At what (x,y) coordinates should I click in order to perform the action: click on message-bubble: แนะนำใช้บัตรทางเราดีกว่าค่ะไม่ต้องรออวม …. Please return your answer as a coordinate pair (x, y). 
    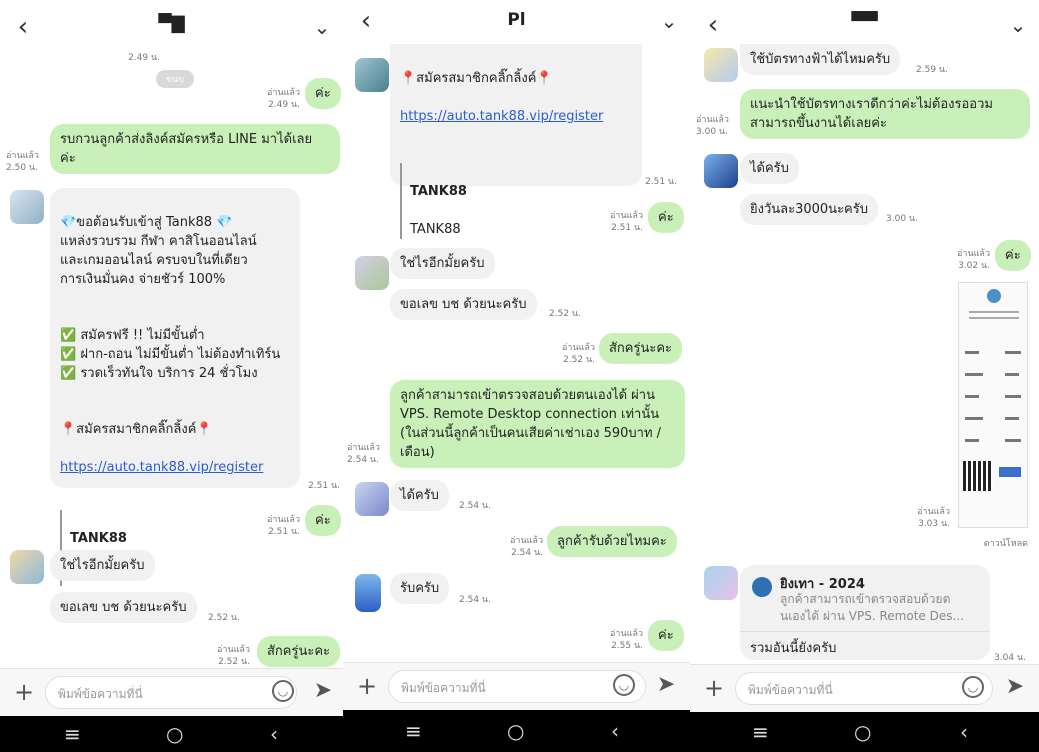
    Looking at the image, I should click on (885, 114).